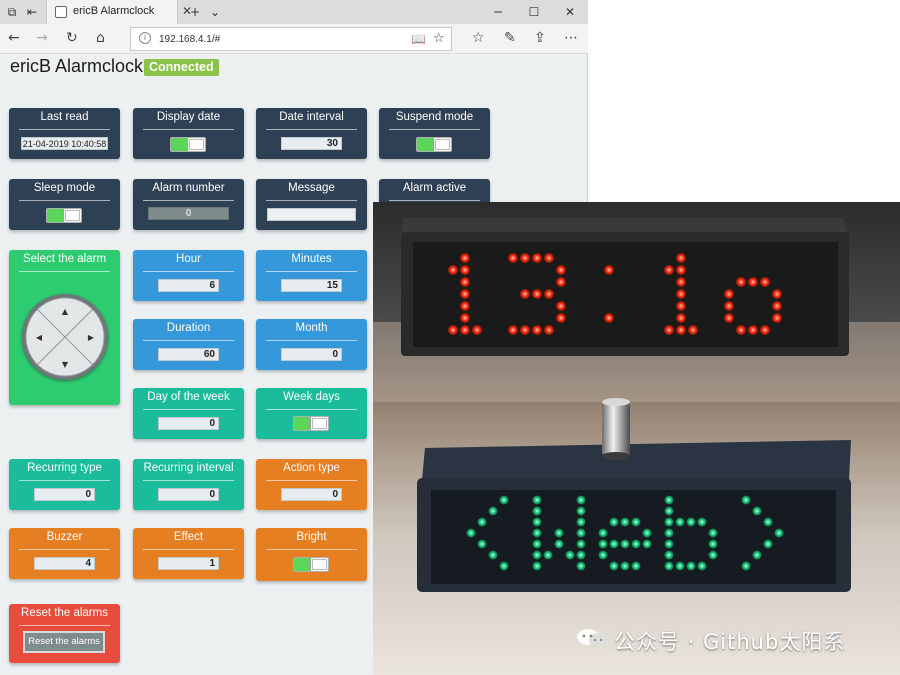 The height and width of the screenshot is (675, 900). What do you see at coordinates (434, 144) in the screenshot?
I see `suspend-mode-toggle` at bounding box center [434, 144].